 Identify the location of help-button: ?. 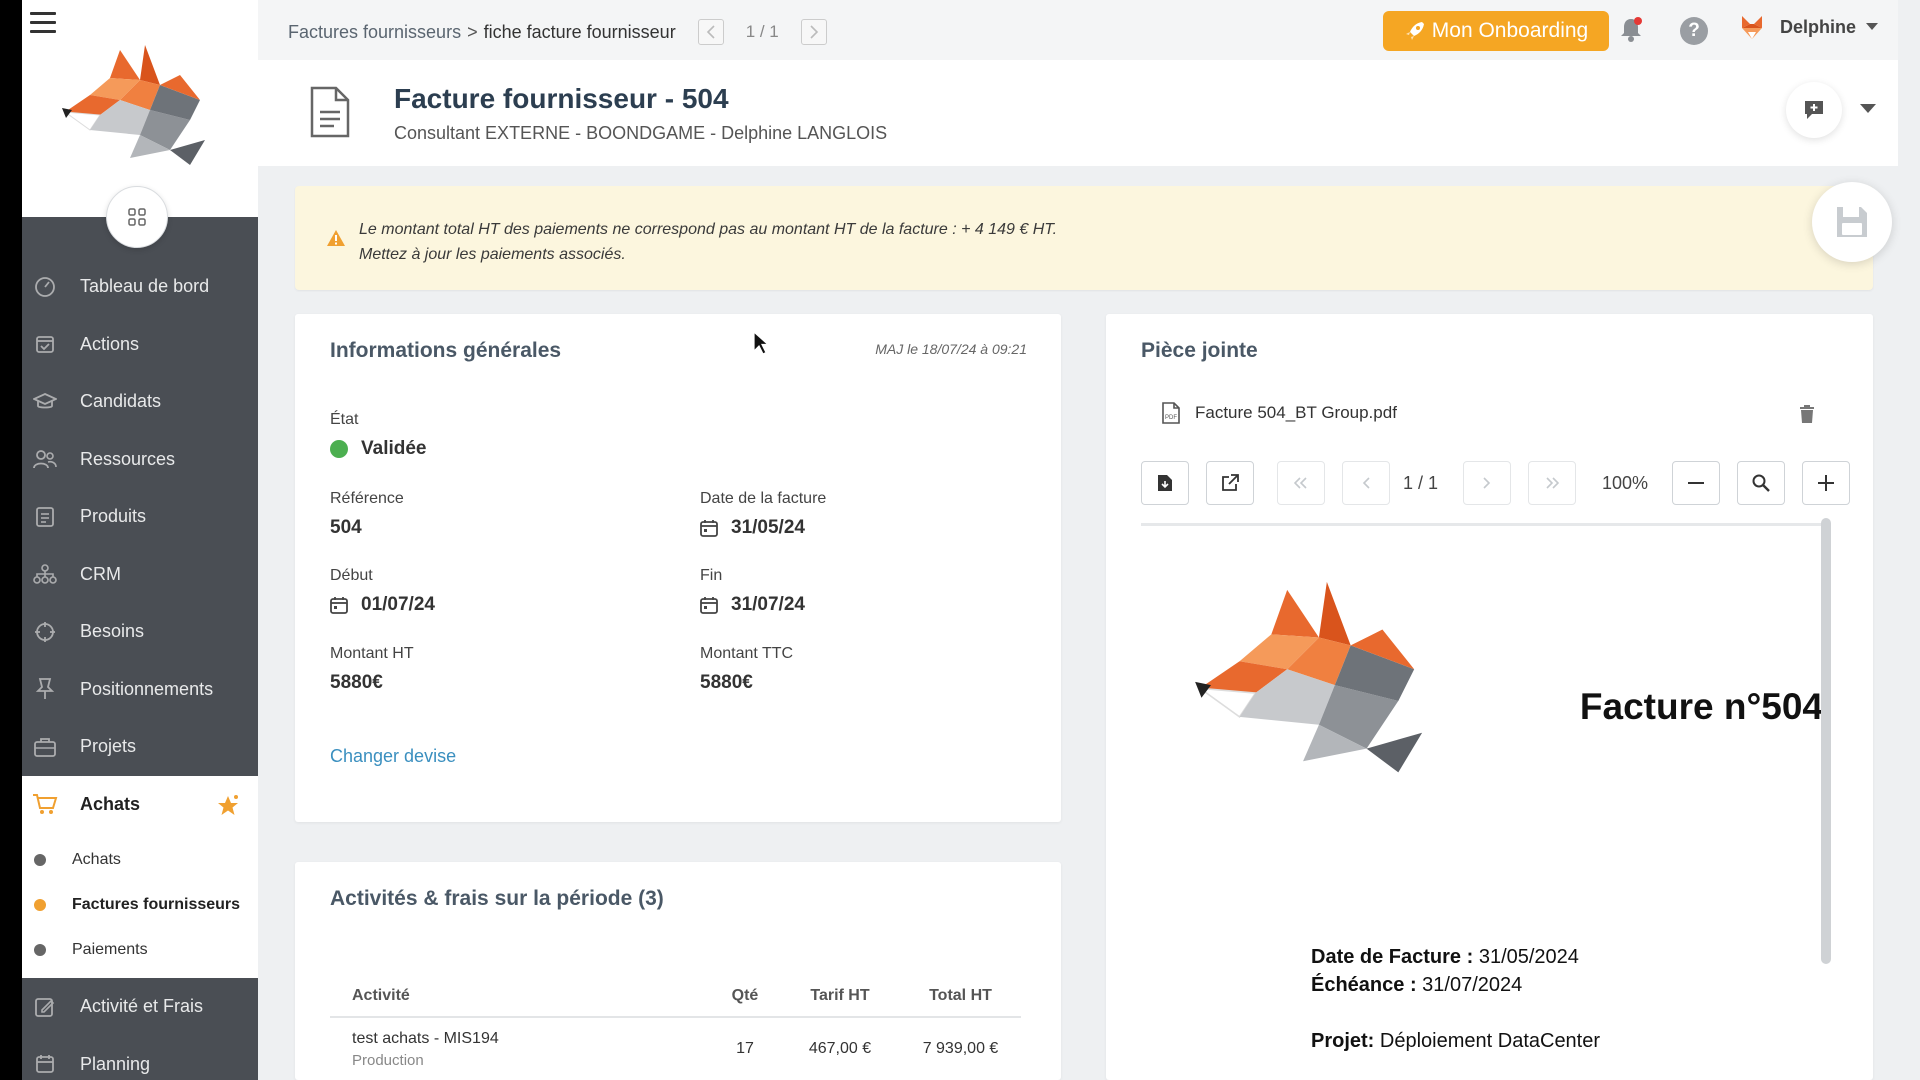
(1694, 31).